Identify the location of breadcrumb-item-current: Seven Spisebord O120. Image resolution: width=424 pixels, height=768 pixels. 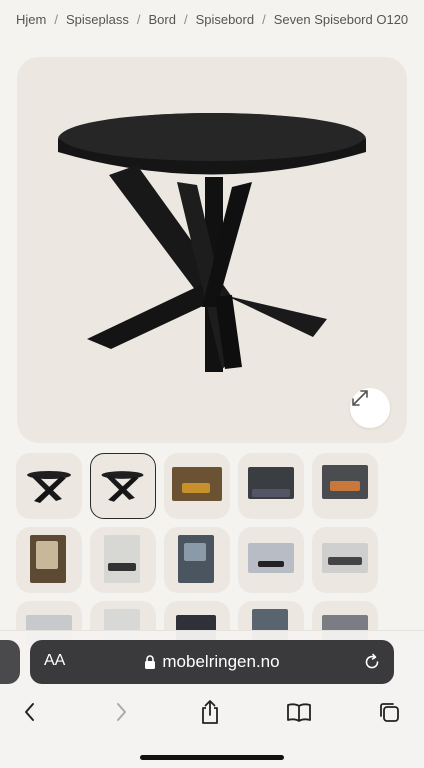
(341, 19).